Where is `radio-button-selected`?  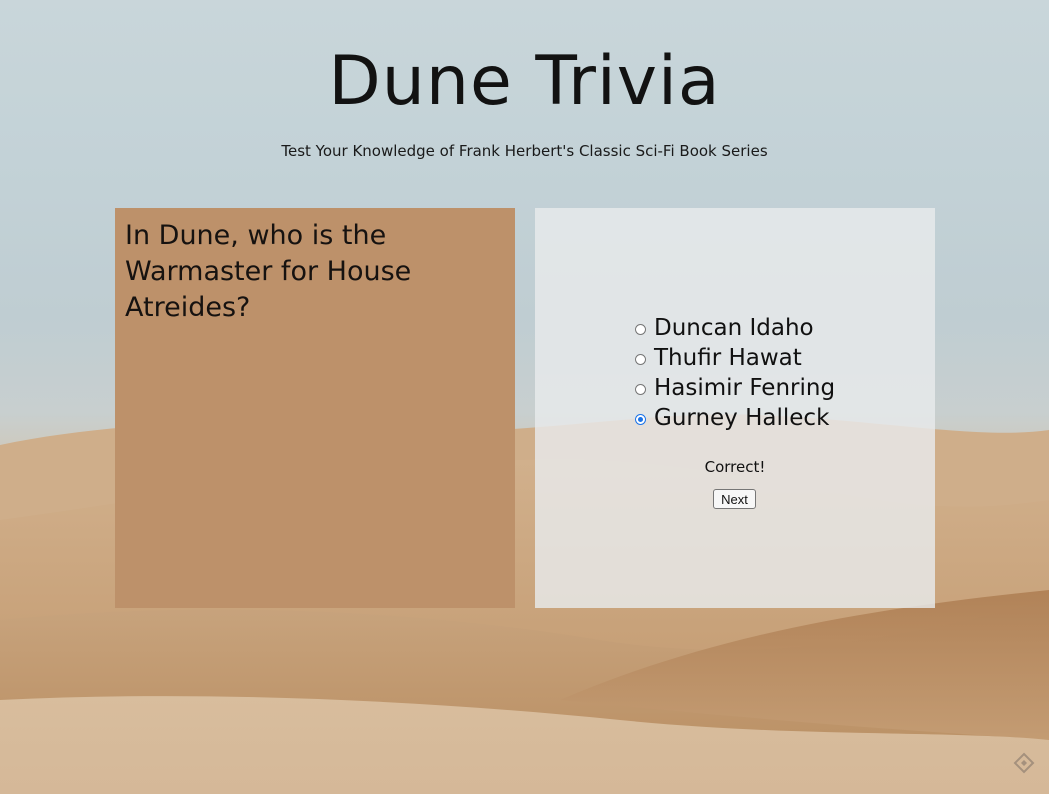
radio-button-selected is located at coordinates (640, 419).